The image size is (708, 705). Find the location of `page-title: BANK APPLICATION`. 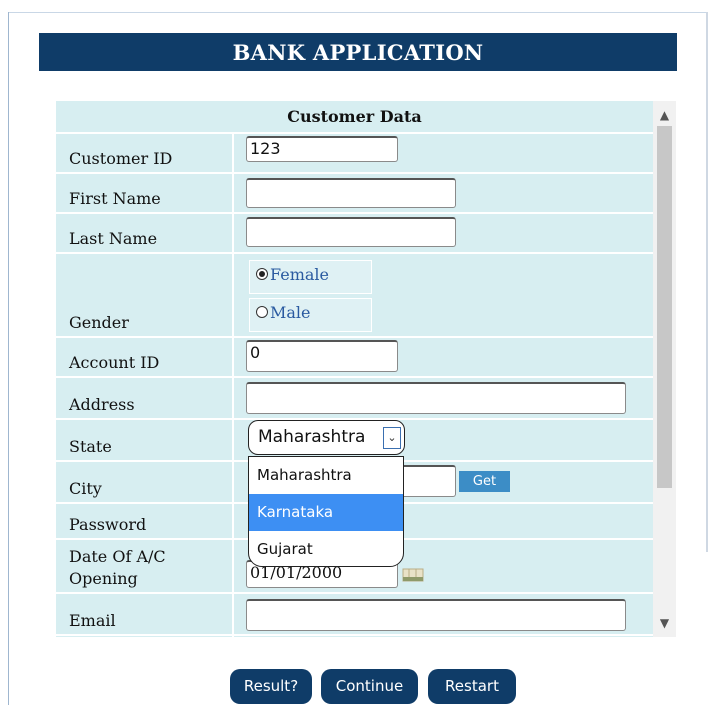

page-title: BANK APPLICATION is located at coordinates (358, 52).